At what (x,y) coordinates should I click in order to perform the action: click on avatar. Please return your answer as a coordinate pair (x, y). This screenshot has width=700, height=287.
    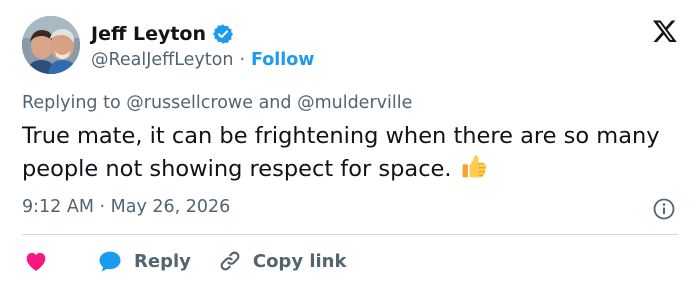
    Looking at the image, I should click on (51, 45).